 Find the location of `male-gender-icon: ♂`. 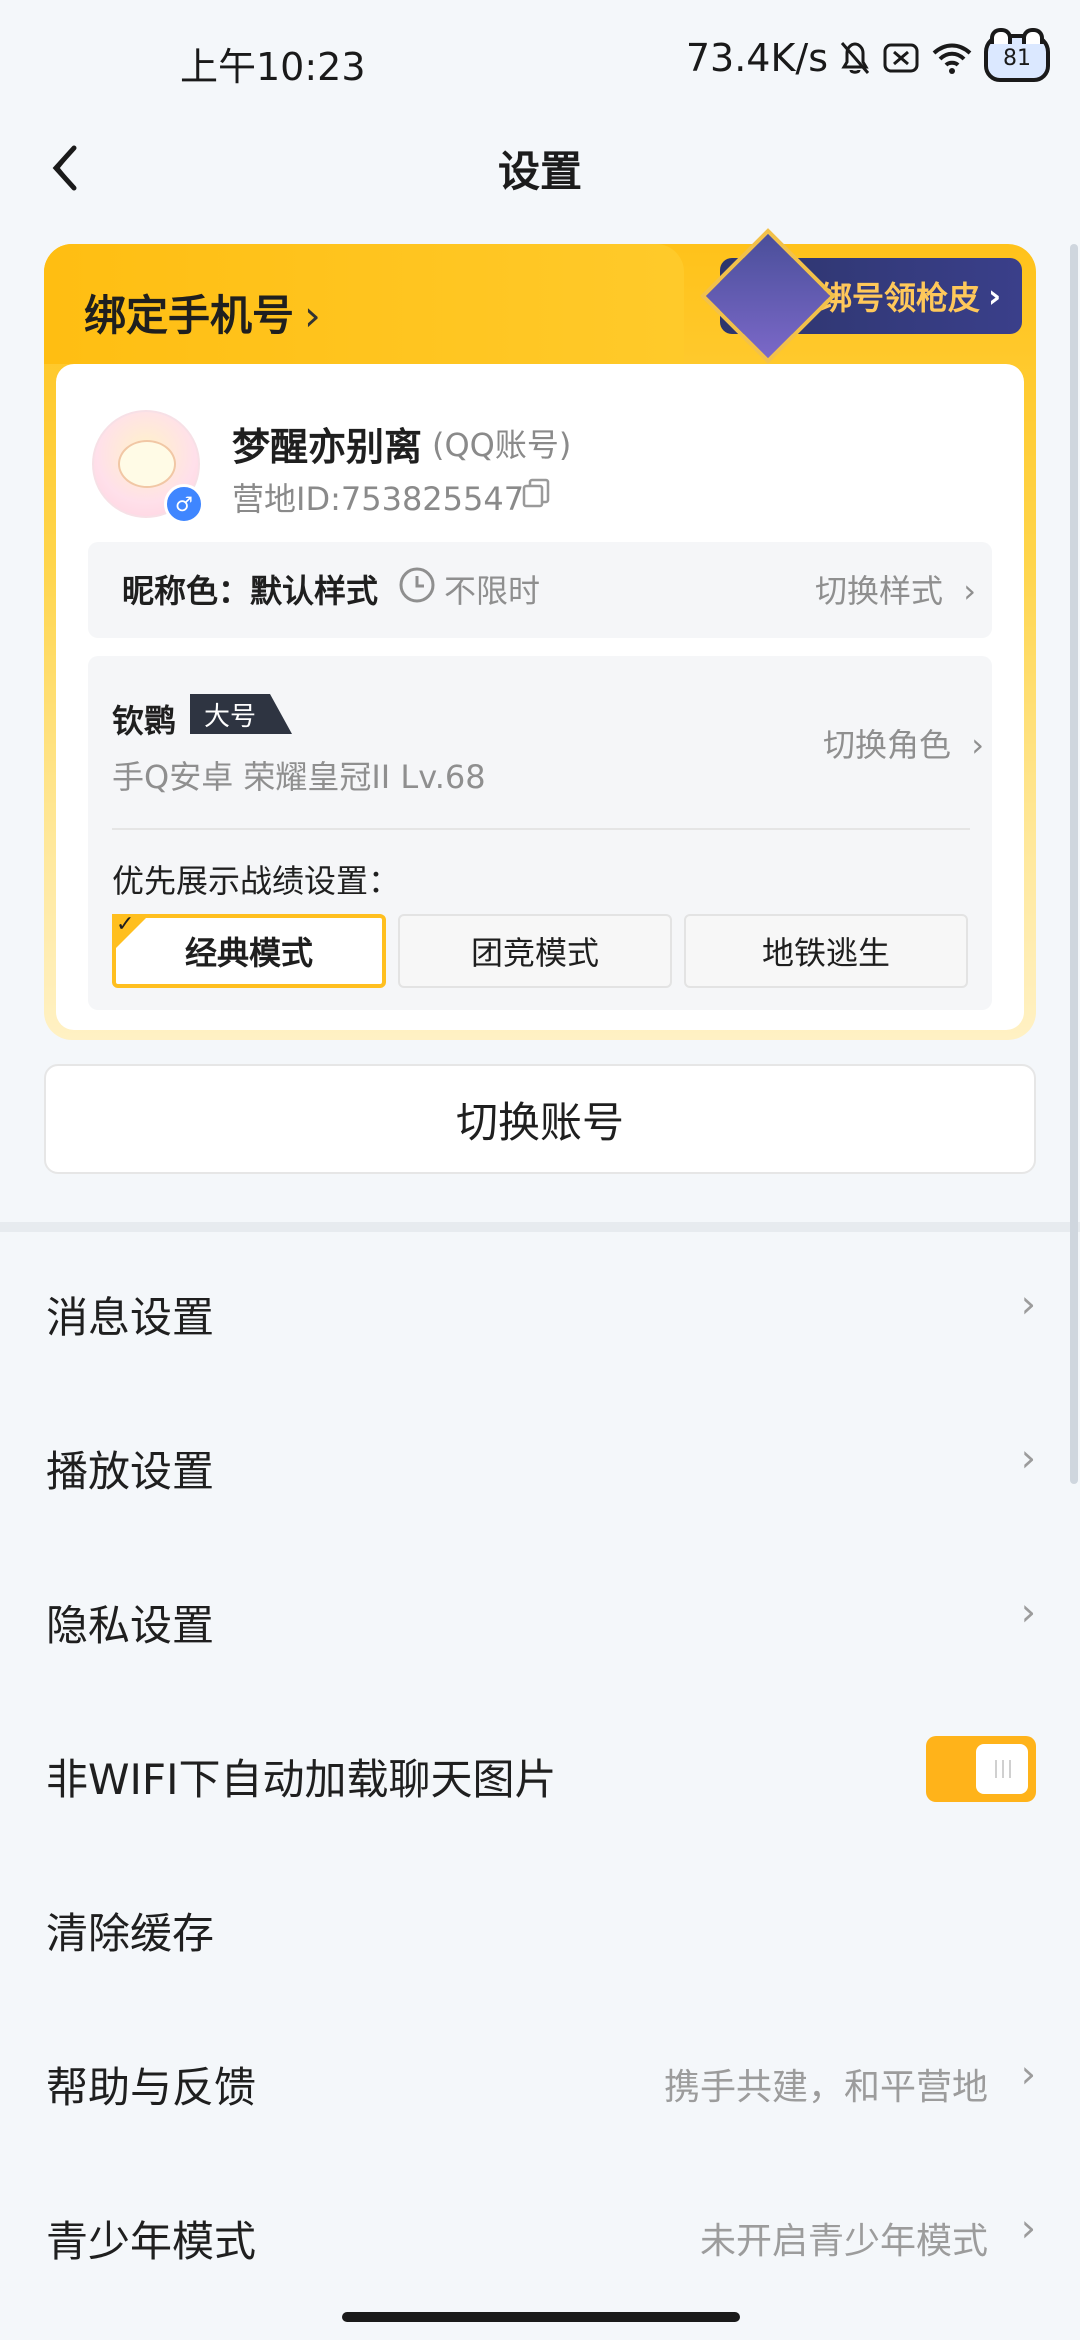

male-gender-icon: ♂ is located at coordinates (184, 504).